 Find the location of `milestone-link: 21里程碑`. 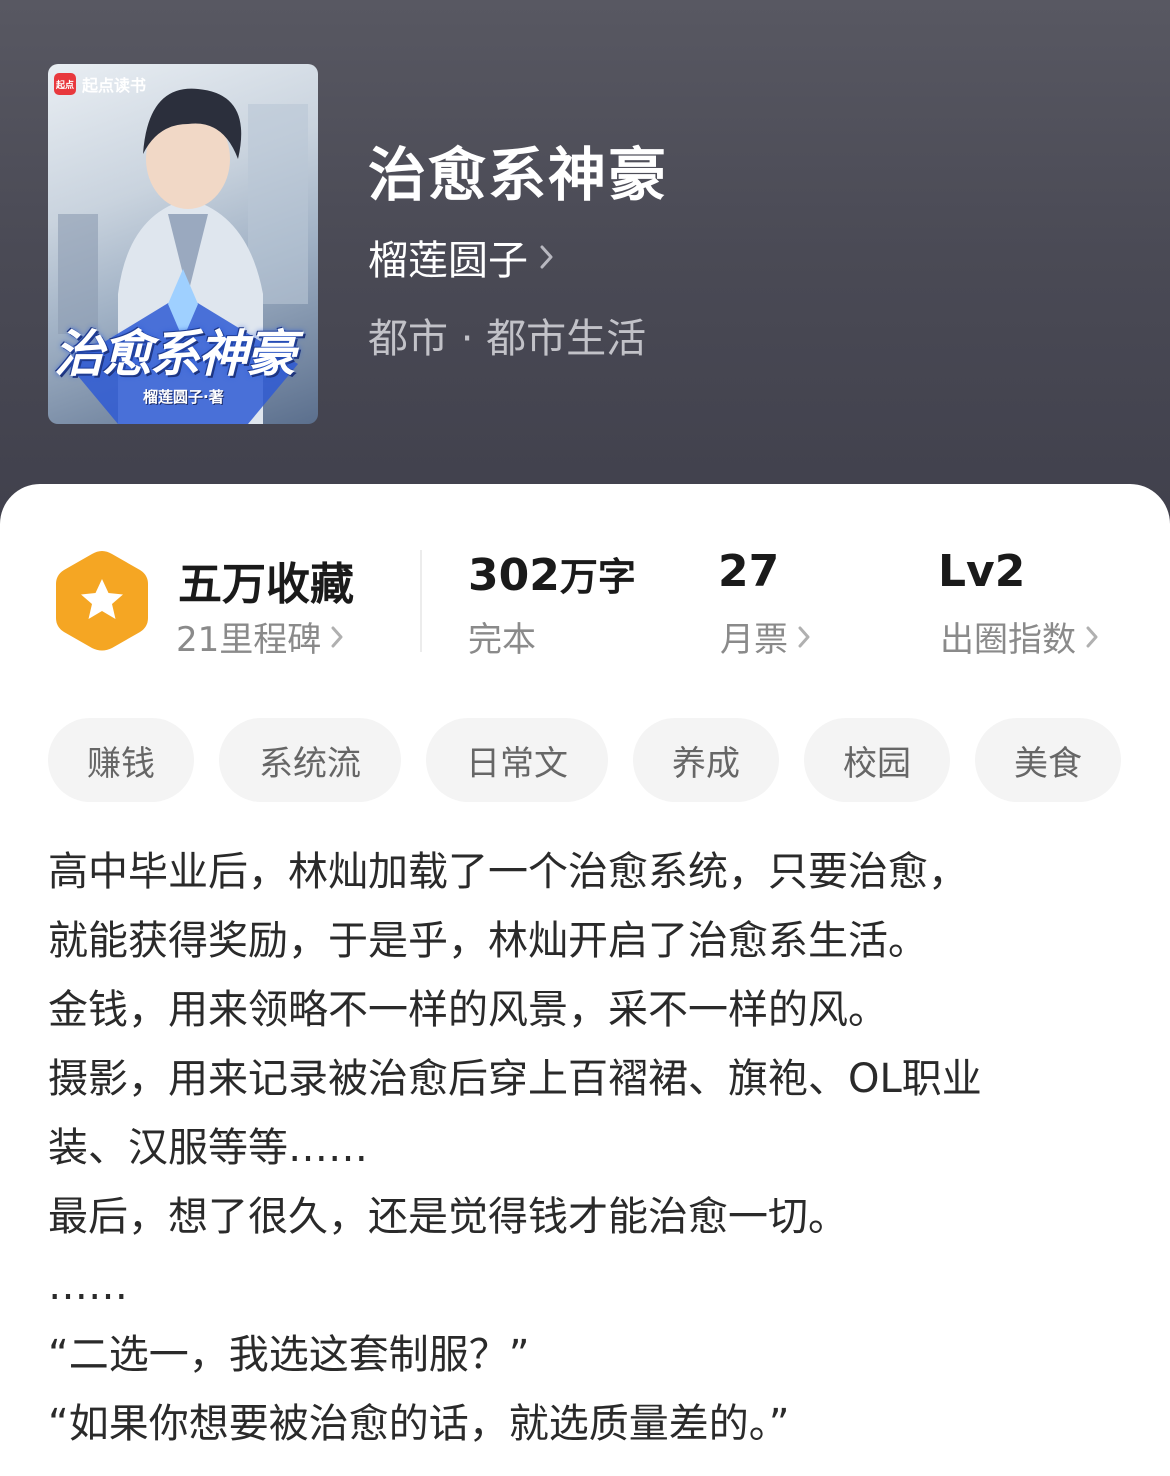

milestone-link: 21里程碑 is located at coordinates (260, 636).